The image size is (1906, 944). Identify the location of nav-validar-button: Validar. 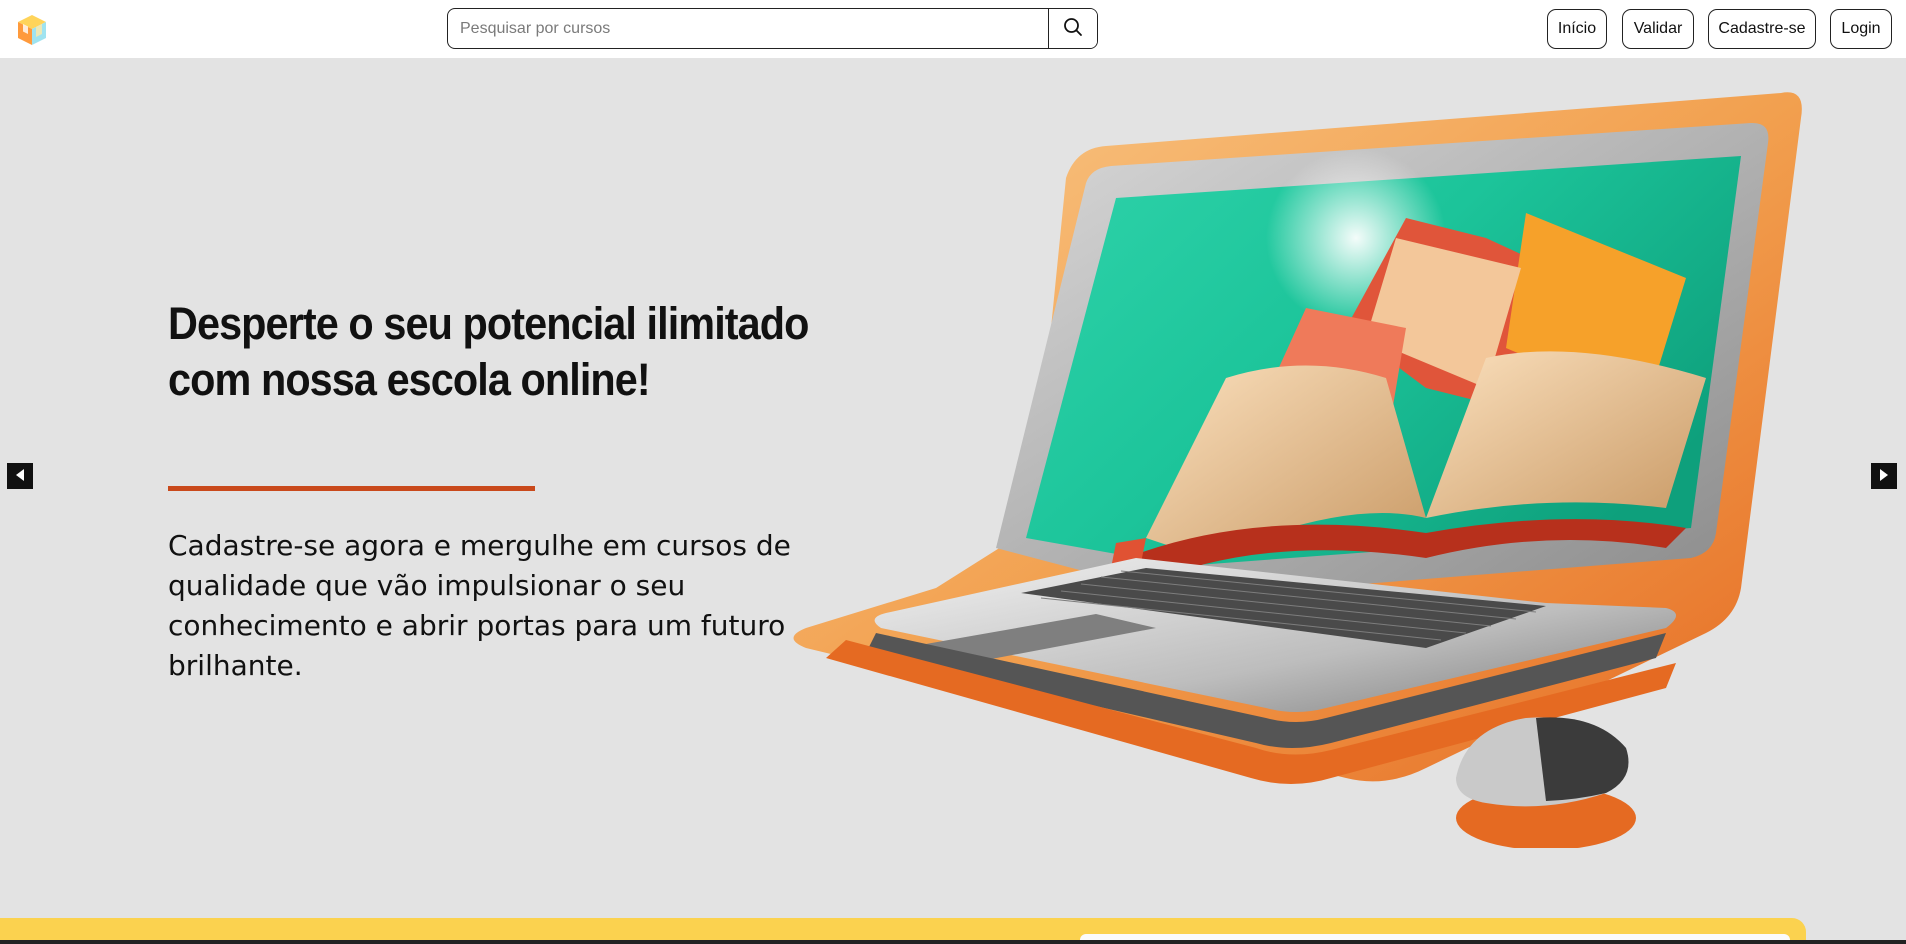
(1658, 29).